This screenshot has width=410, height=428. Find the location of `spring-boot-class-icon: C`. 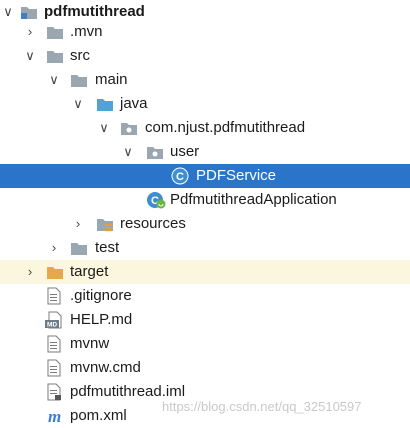

spring-boot-class-icon: C is located at coordinates (156, 200).